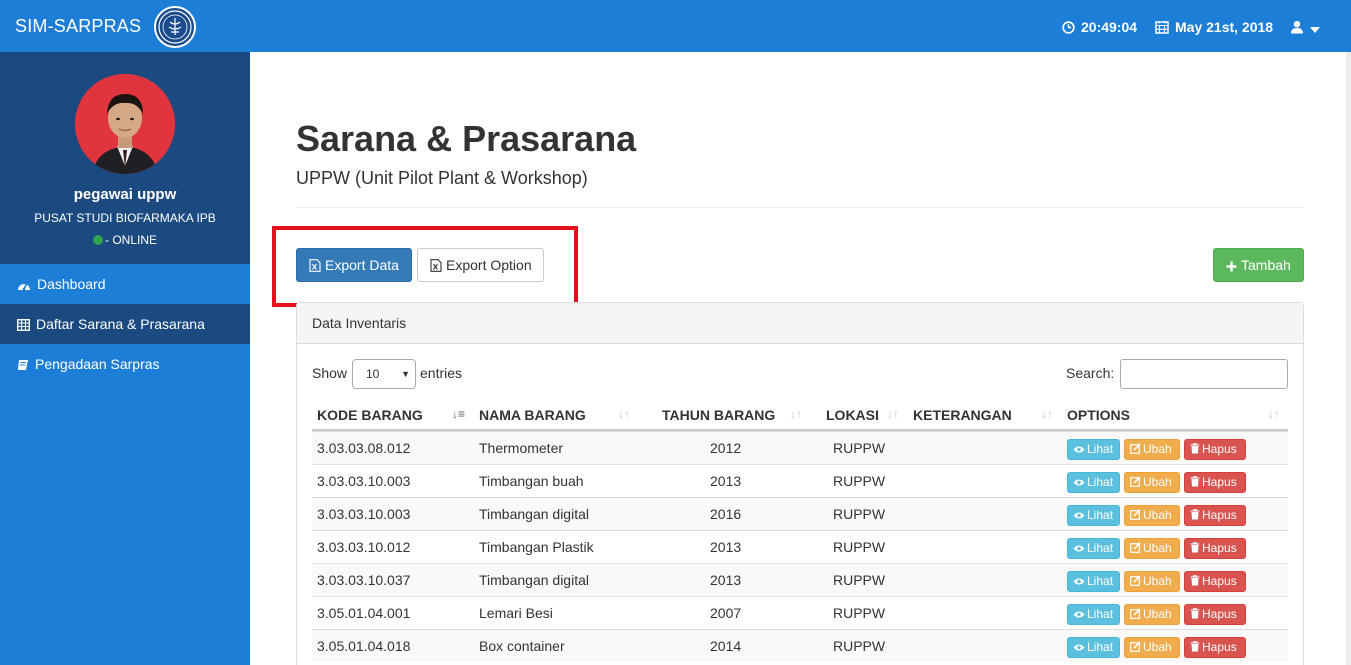 The image size is (1351, 665). Describe the element at coordinates (78, 26) in the screenshot. I see `app-brand: SIM-SARPRAS` at that location.